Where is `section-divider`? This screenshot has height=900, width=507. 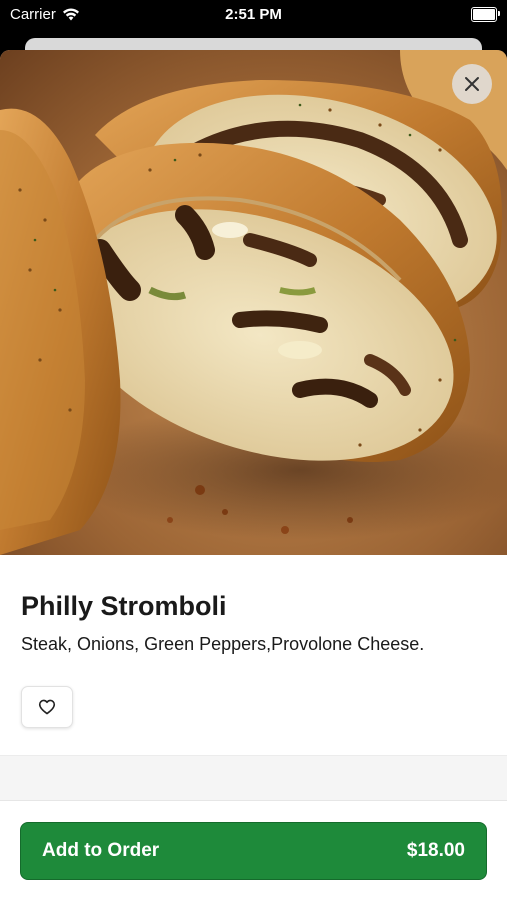 section-divider is located at coordinates (253, 778).